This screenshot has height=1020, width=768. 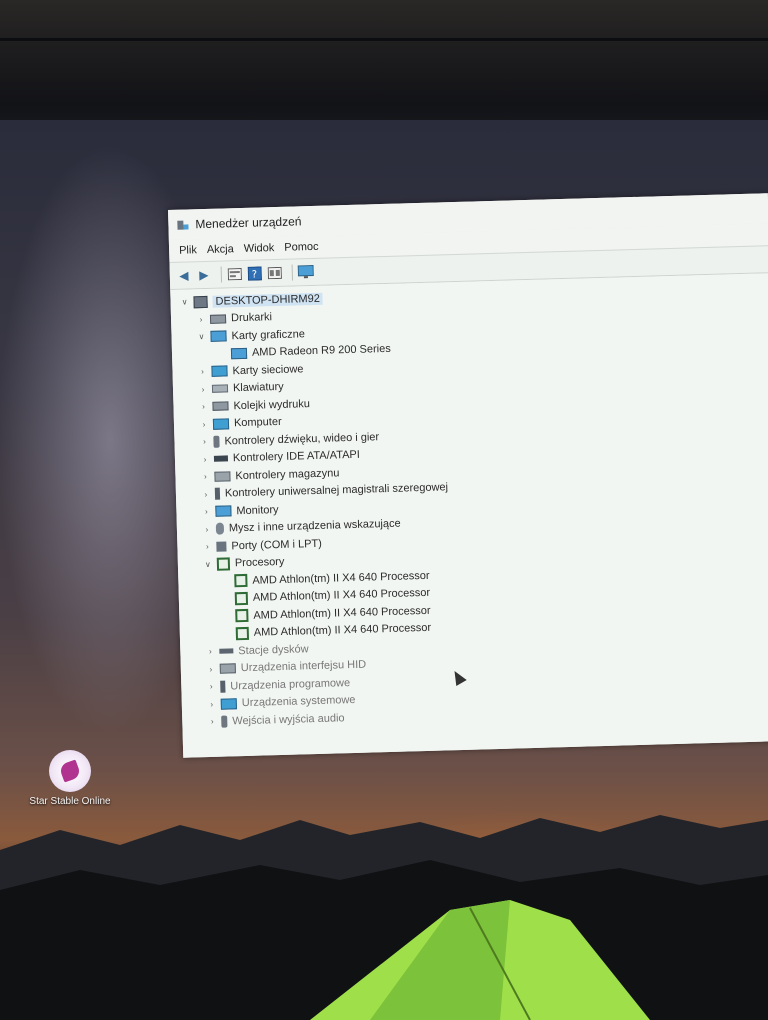 What do you see at coordinates (298, 702) in the screenshot?
I see `tree-item-label: Urządzenia systemowe` at bounding box center [298, 702].